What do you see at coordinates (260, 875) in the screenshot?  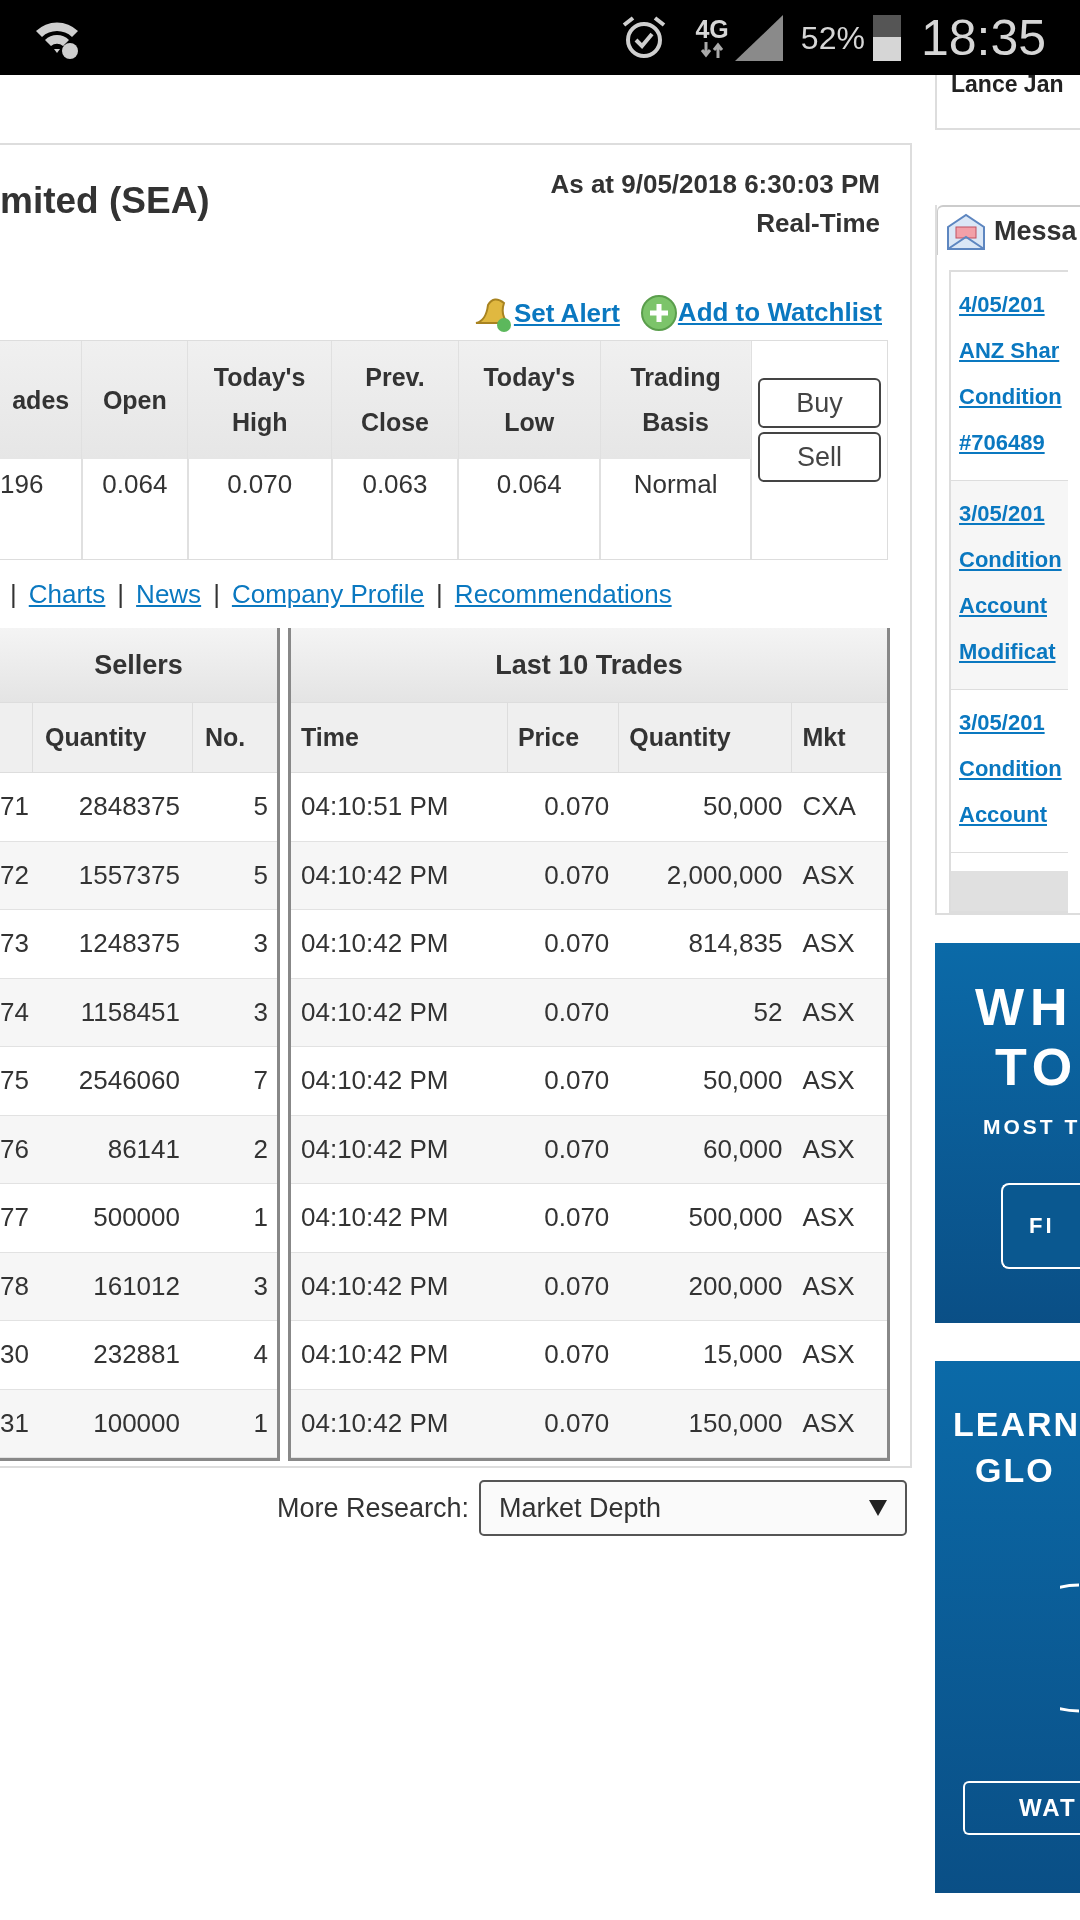 I see `table-cell-text: 5` at bounding box center [260, 875].